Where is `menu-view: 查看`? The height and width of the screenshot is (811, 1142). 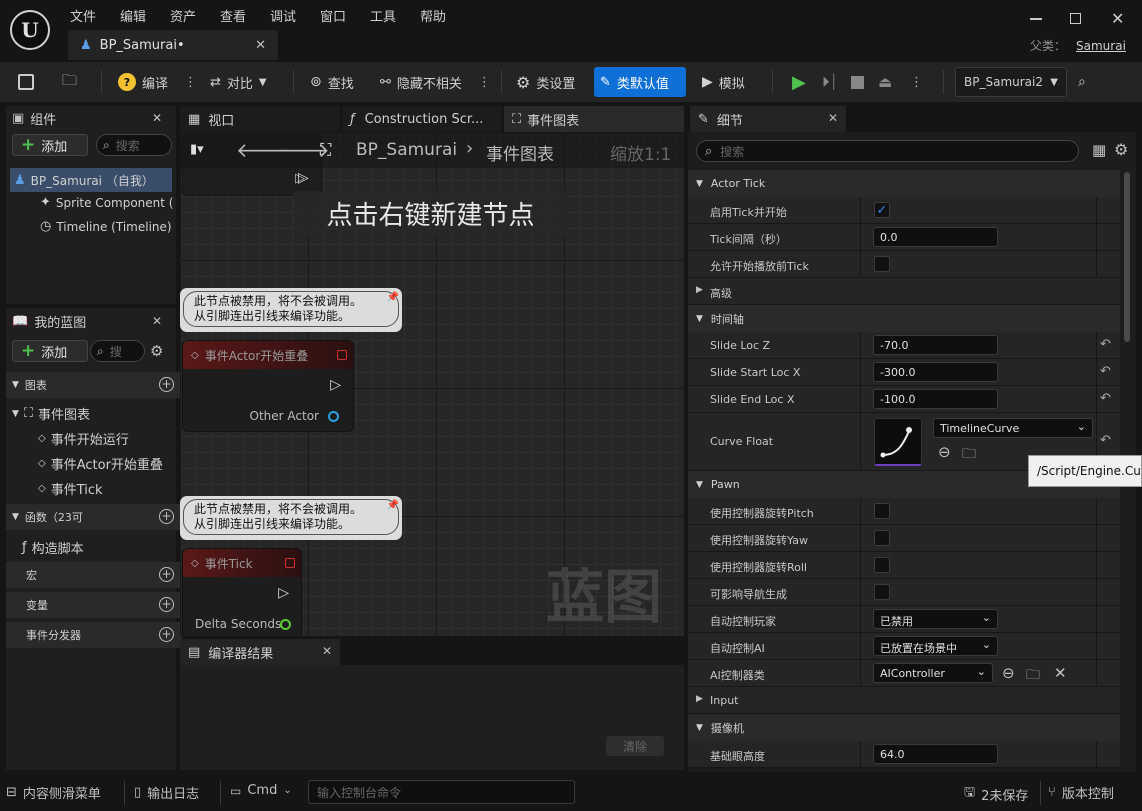 menu-view: 查看 is located at coordinates (245, 15).